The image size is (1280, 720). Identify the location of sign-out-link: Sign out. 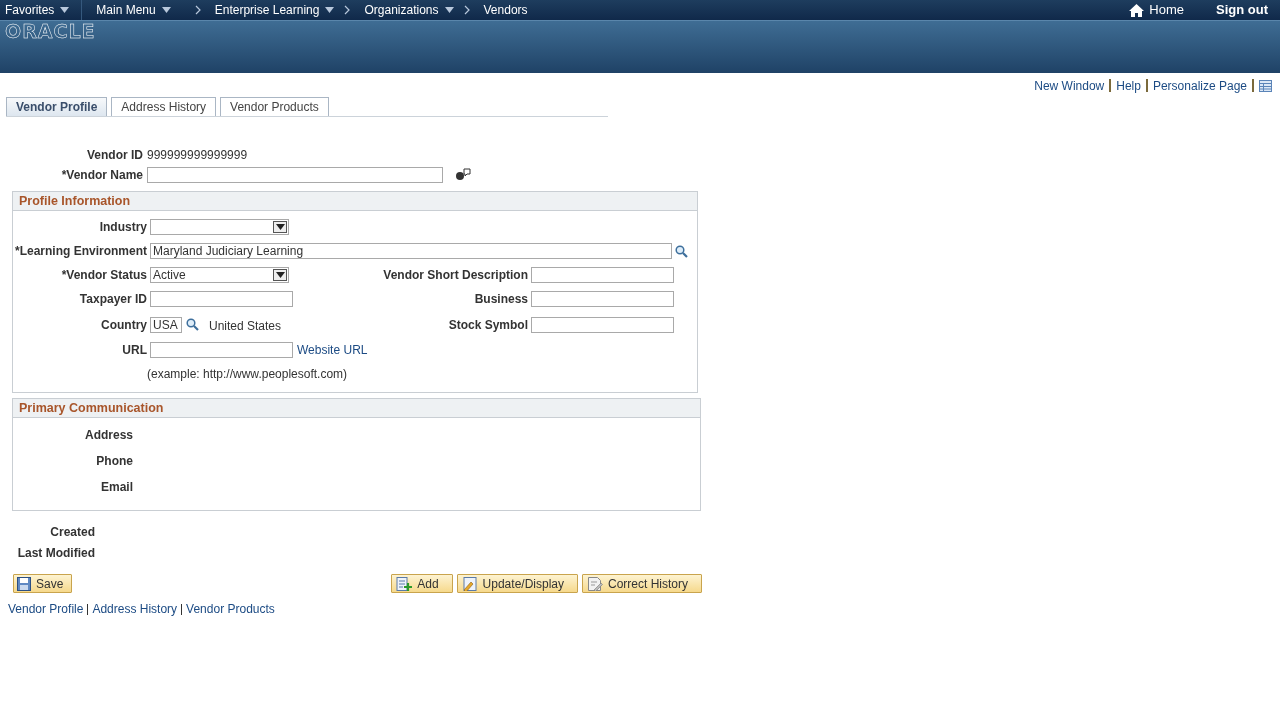
(1242, 10).